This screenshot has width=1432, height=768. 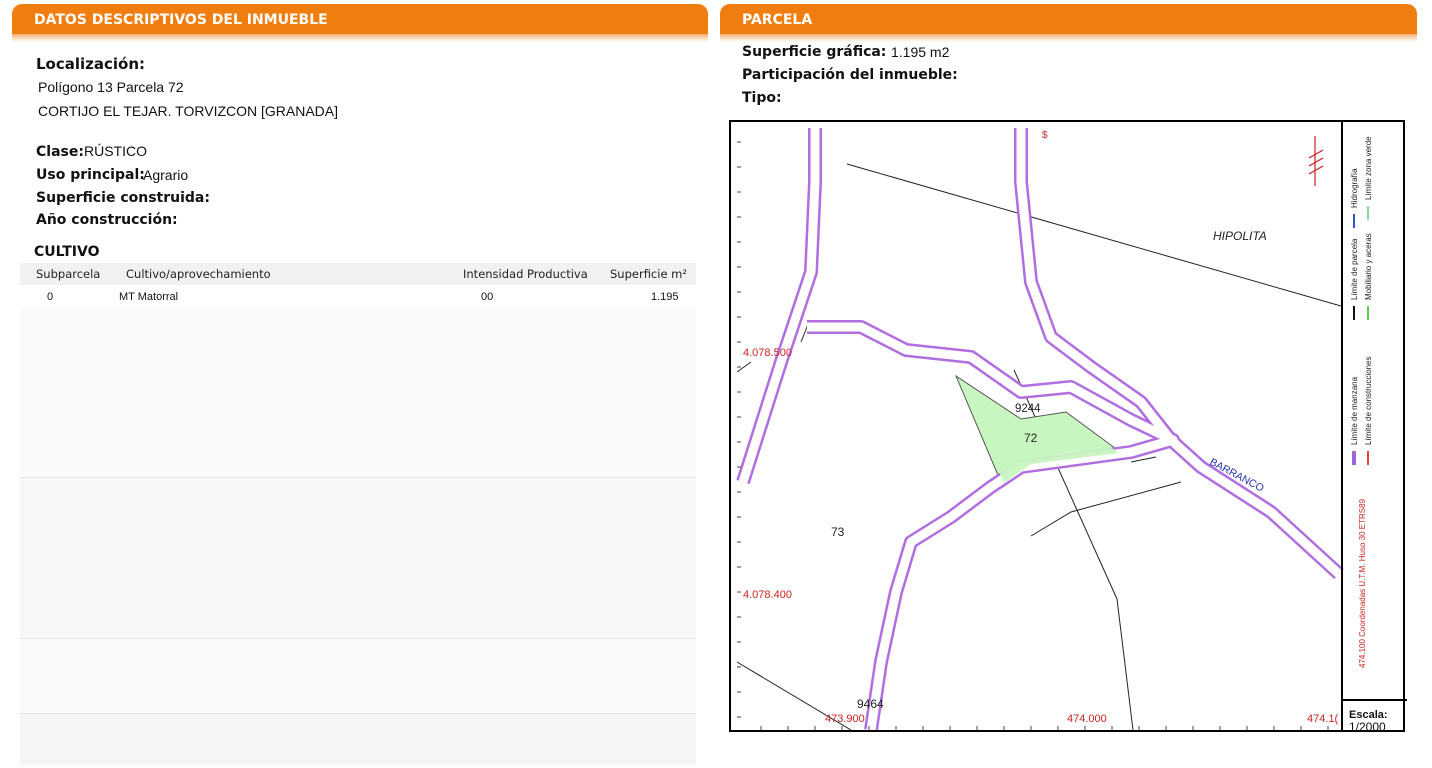 What do you see at coordinates (149, 297) in the screenshot?
I see `cell-cultivo: MT Matorral` at bounding box center [149, 297].